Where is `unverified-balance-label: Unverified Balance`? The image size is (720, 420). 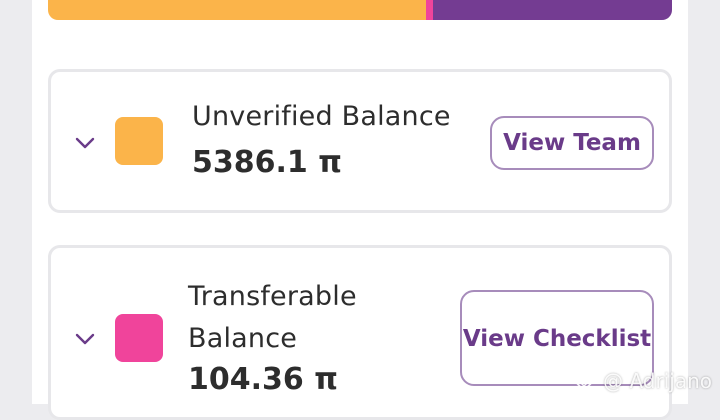
unverified-balance-label: Unverified Balance is located at coordinates (321, 116).